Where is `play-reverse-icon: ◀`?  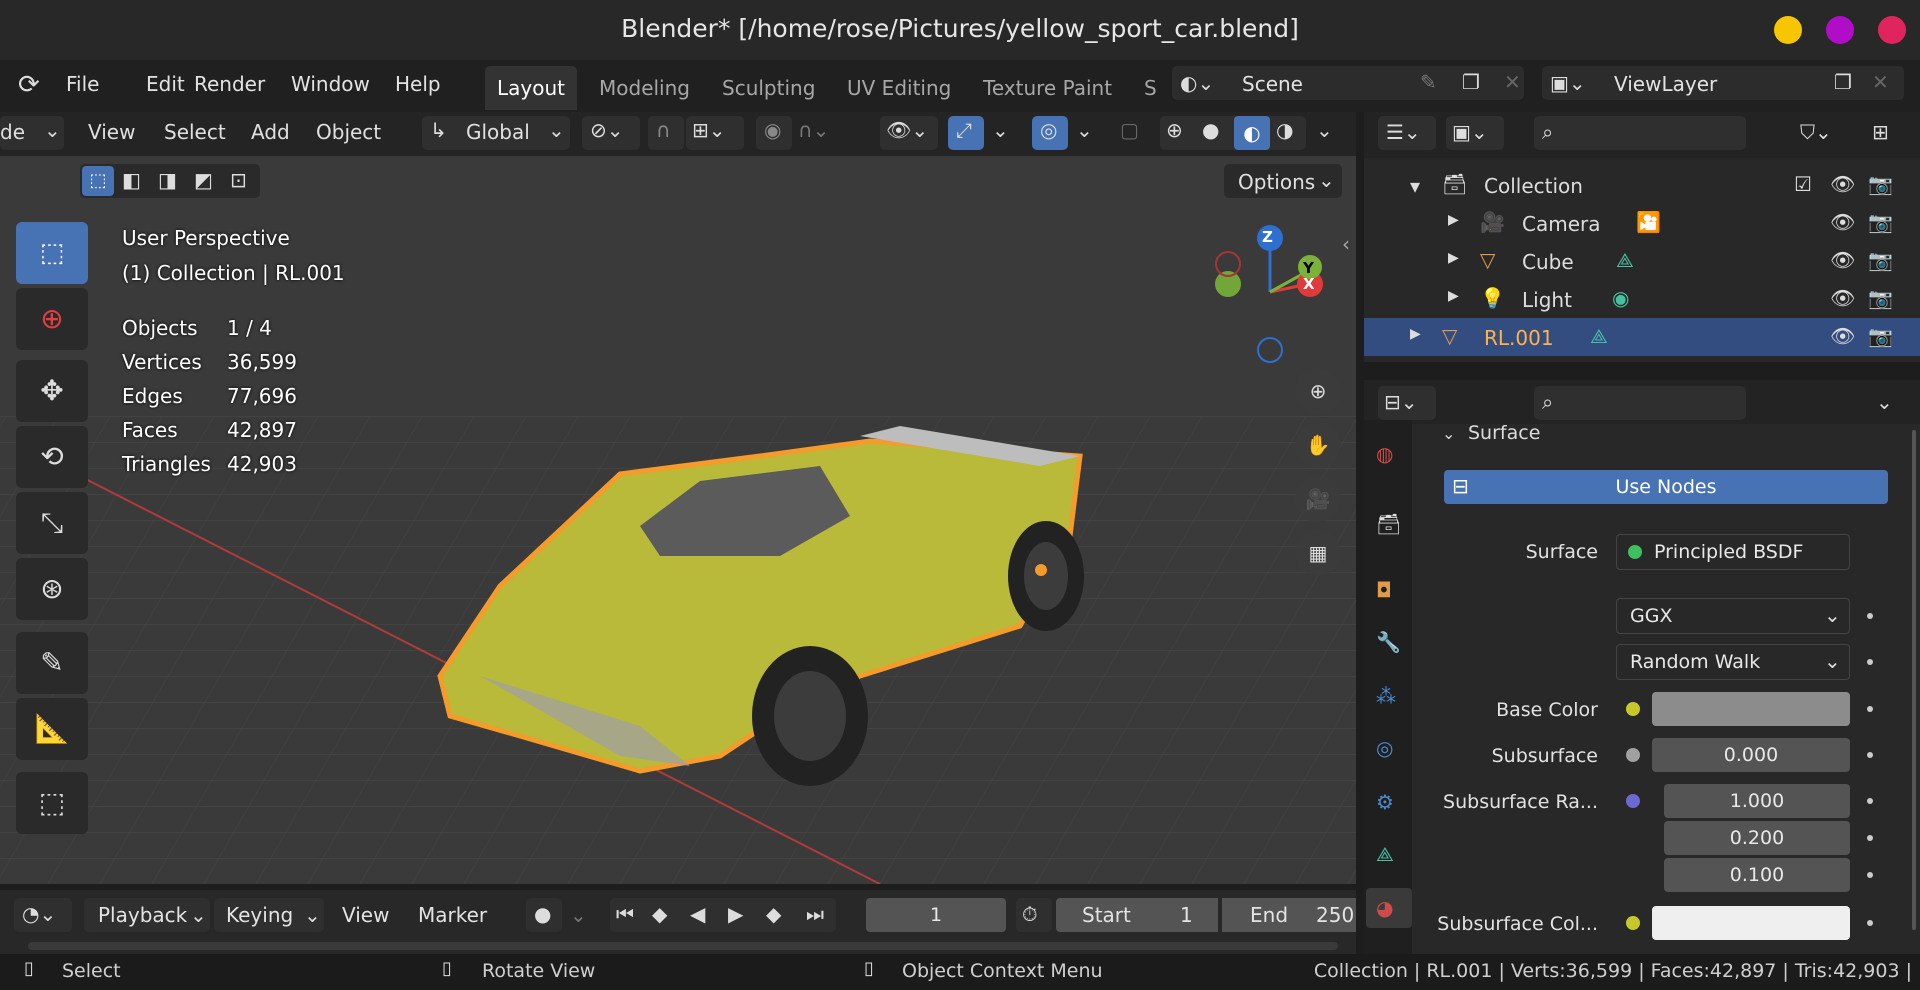
play-reverse-icon: ◀ is located at coordinates (697, 914).